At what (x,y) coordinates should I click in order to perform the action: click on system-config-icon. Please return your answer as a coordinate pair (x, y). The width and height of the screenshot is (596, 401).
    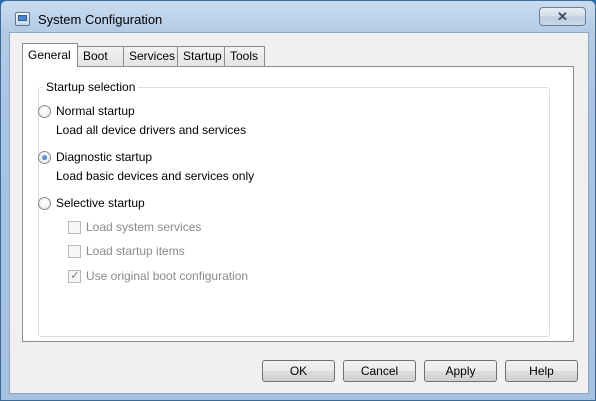
    Looking at the image, I should click on (22, 19).